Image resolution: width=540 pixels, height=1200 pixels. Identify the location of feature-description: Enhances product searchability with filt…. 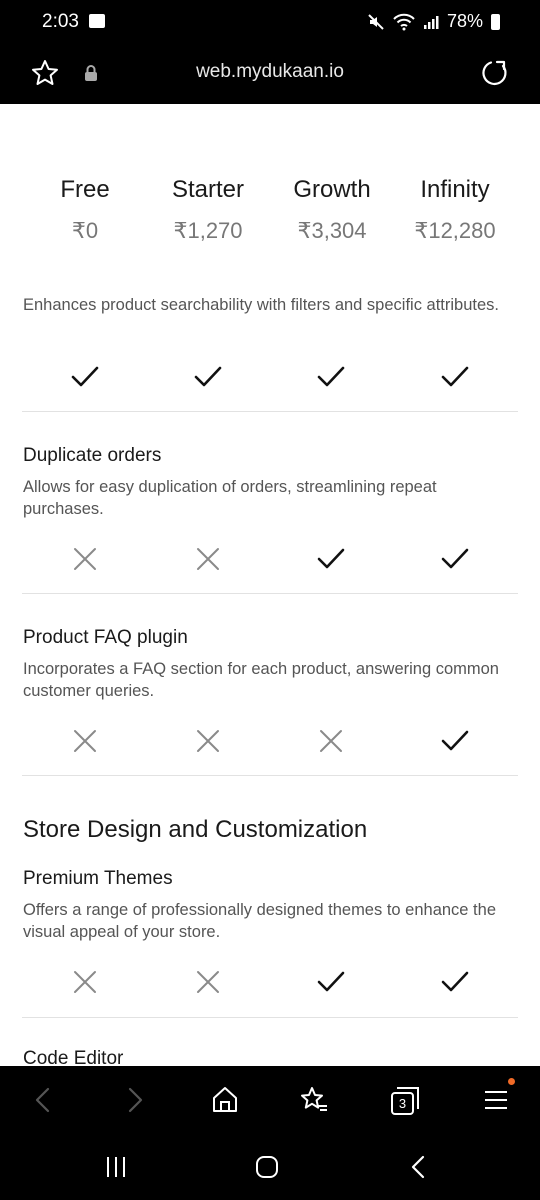
(261, 305).